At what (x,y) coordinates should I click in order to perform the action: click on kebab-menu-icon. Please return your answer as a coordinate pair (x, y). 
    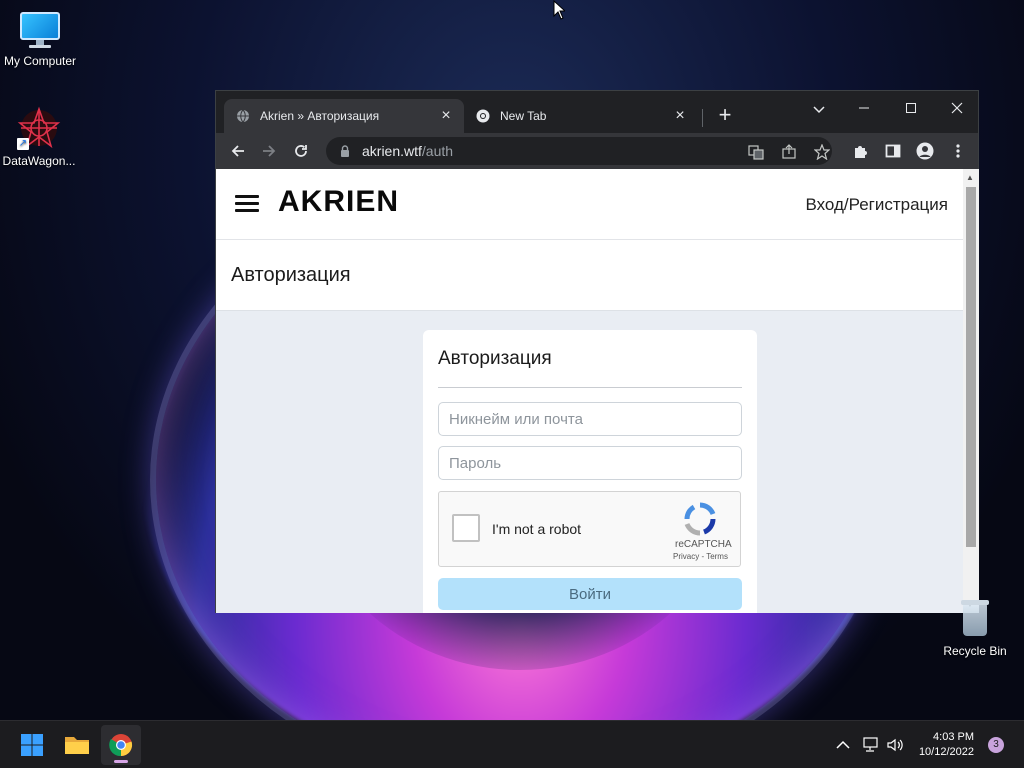
    Looking at the image, I should click on (958, 151).